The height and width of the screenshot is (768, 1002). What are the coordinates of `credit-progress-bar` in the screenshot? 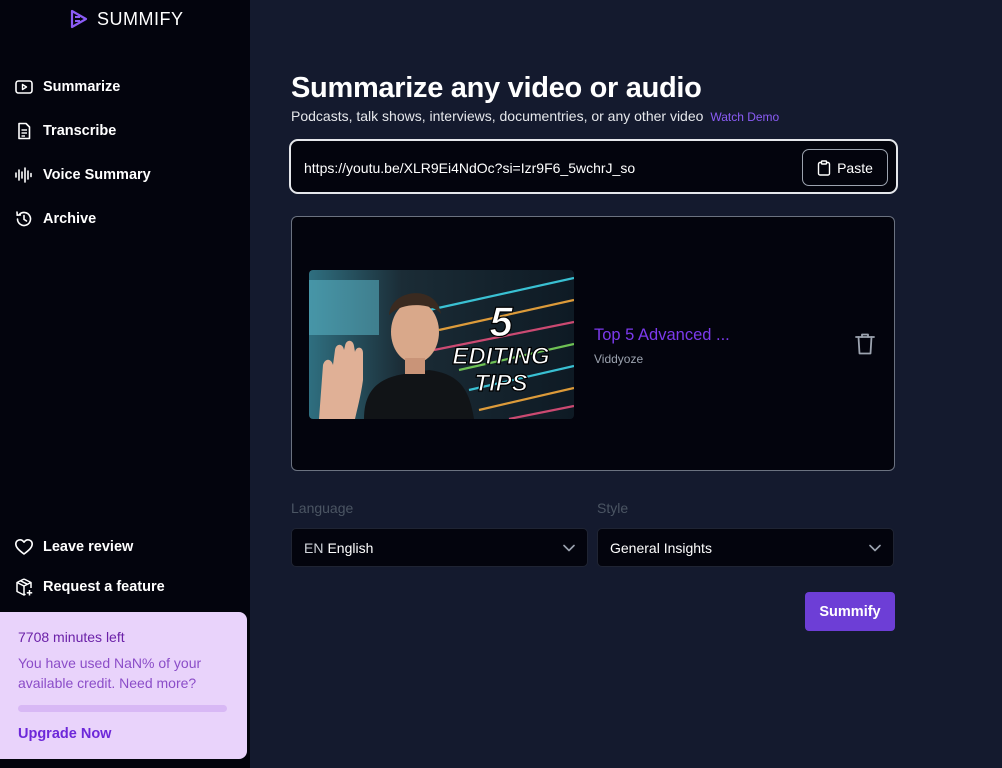 It's located at (122, 708).